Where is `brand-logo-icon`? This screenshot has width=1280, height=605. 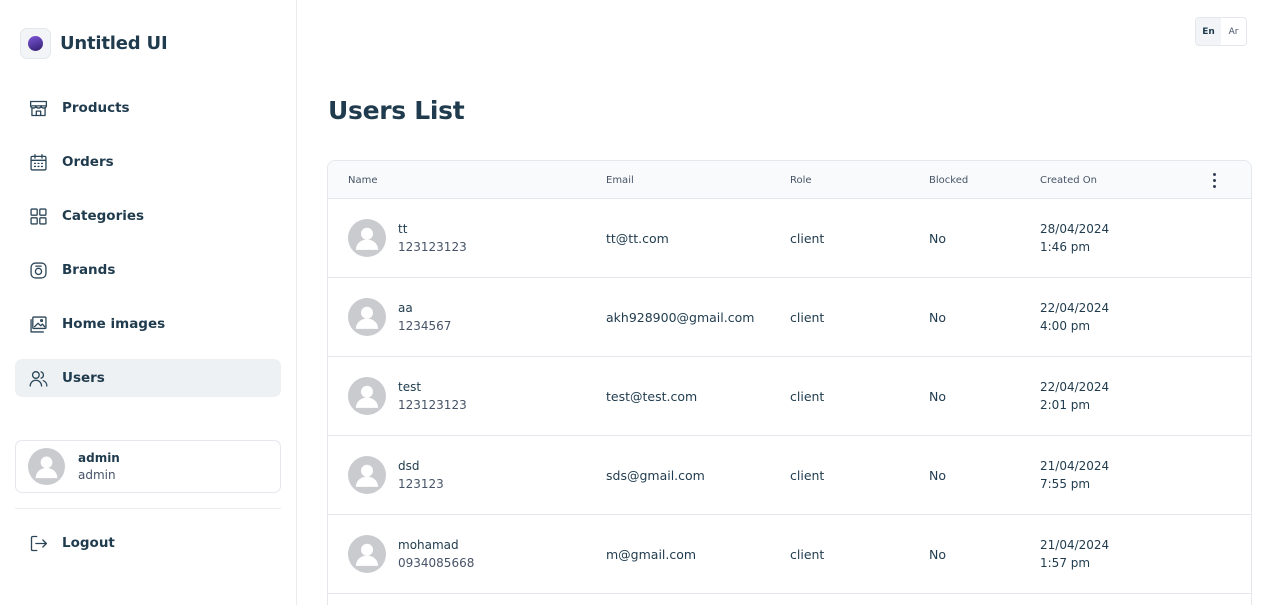 brand-logo-icon is located at coordinates (35, 43).